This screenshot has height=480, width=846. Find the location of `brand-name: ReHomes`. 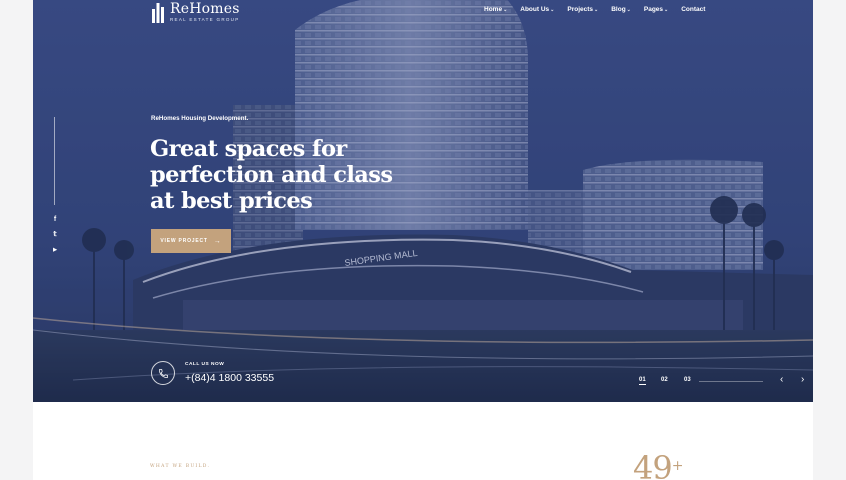

brand-name: ReHomes is located at coordinates (205, 9).